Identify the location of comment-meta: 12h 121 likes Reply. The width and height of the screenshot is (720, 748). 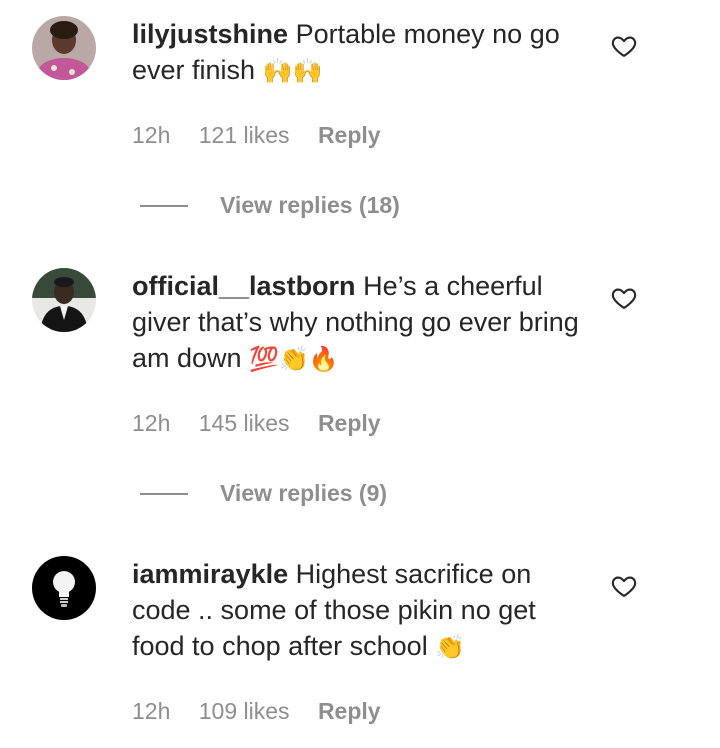
(267, 135).